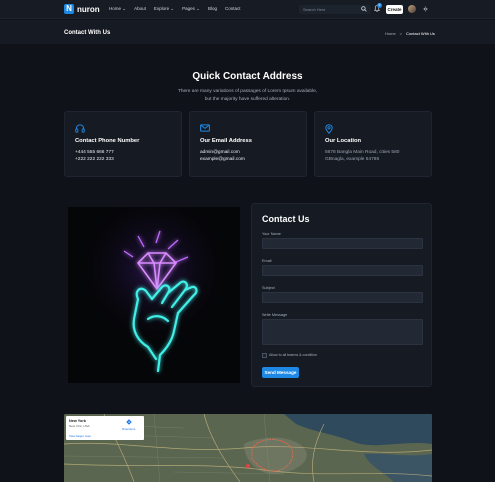 The image size is (495, 482). I want to click on message-textarea, so click(342, 332).